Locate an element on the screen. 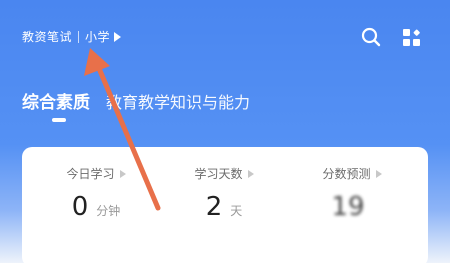 This screenshot has height=263, width=450. stat-today-study: 今日学习 0 分钟 is located at coordinates (96, 192).